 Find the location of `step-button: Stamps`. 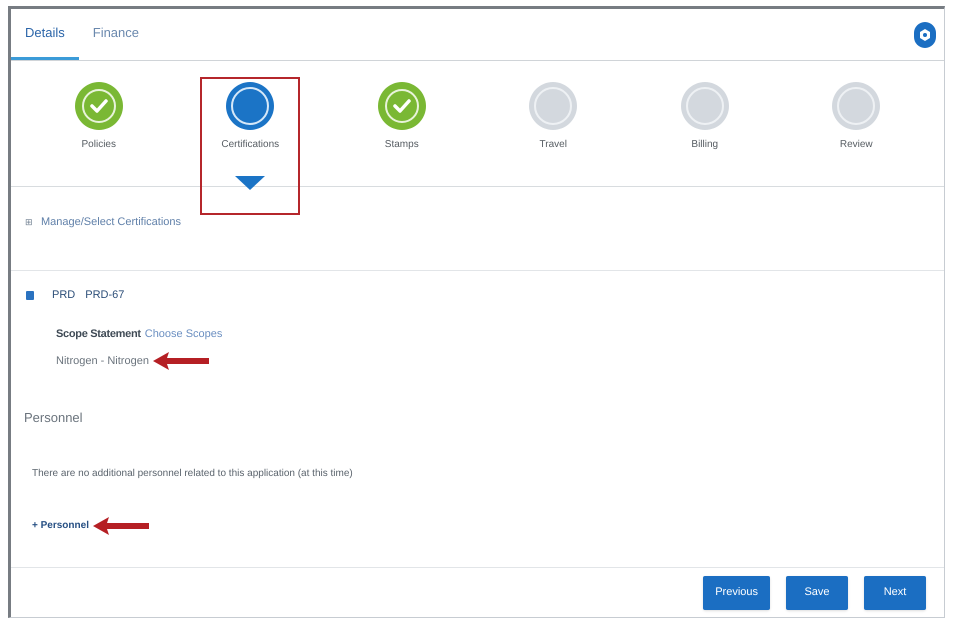

step-button: Stamps is located at coordinates (401, 116).